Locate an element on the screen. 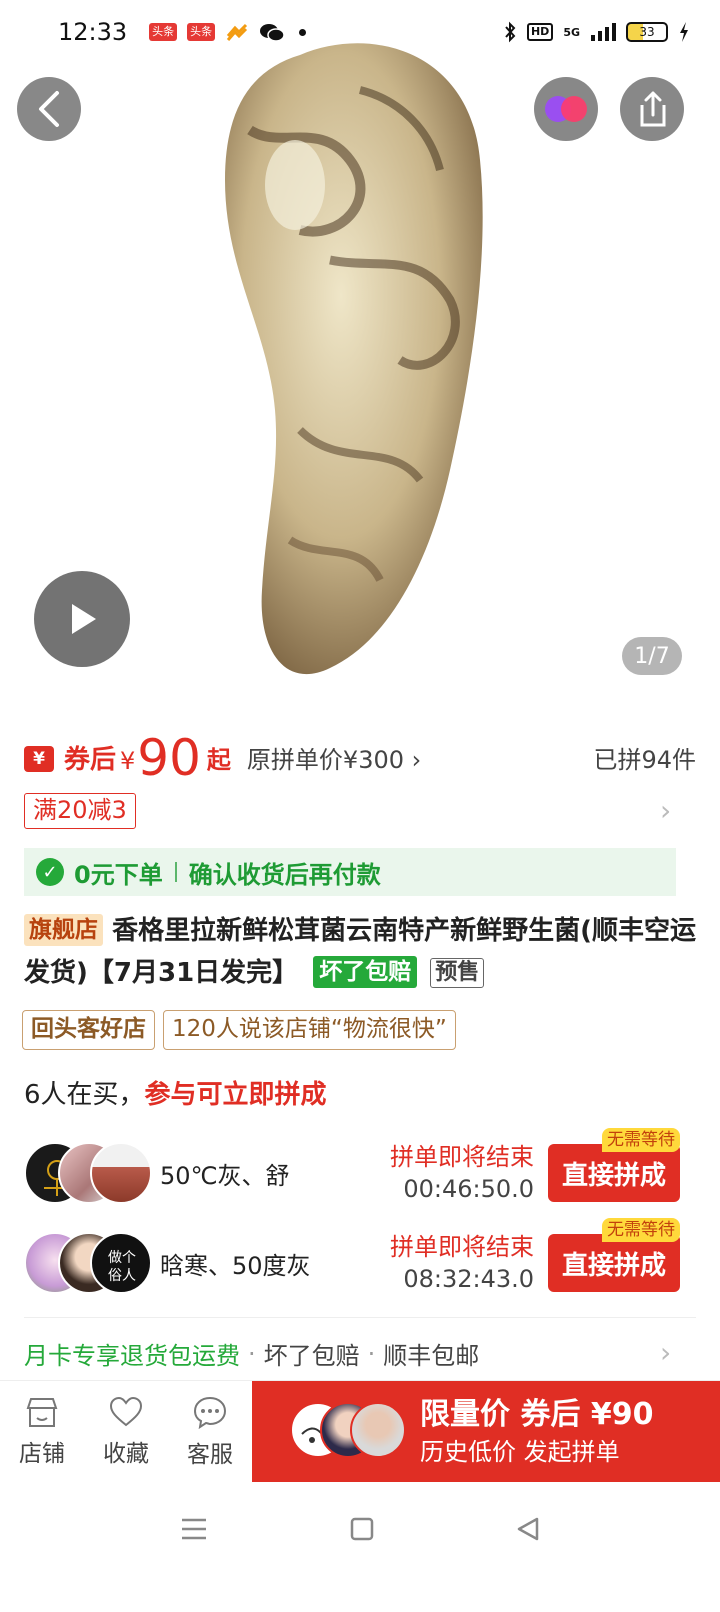 The height and width of the screenshot is (1612, 720). discount-tag: 满20减3 is located at coordinates (80, 811).